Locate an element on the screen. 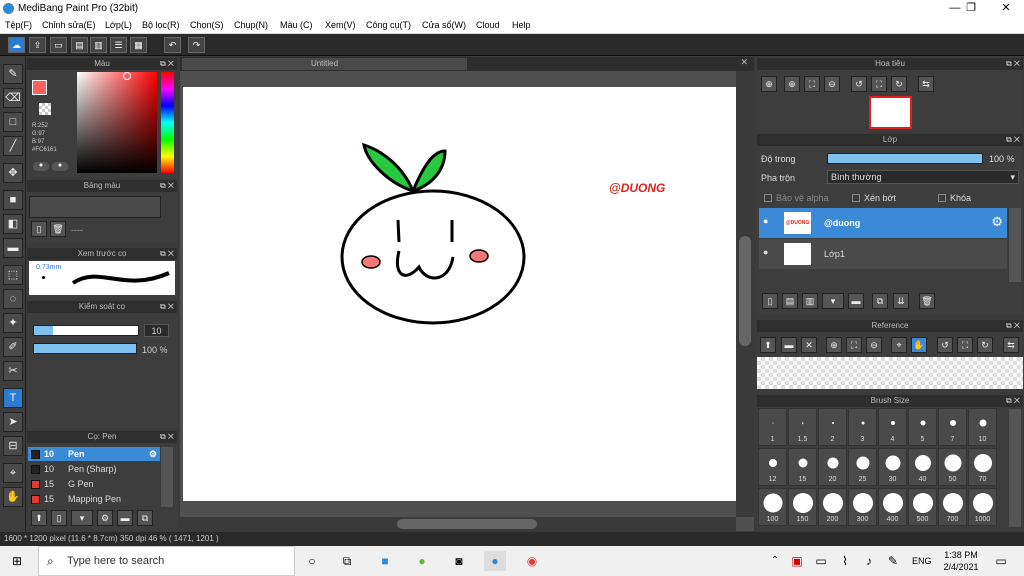 Image resolution: width=1024 pixels, height=576 pixels. color-mode-button: ● is located at coordinates (41, 166).